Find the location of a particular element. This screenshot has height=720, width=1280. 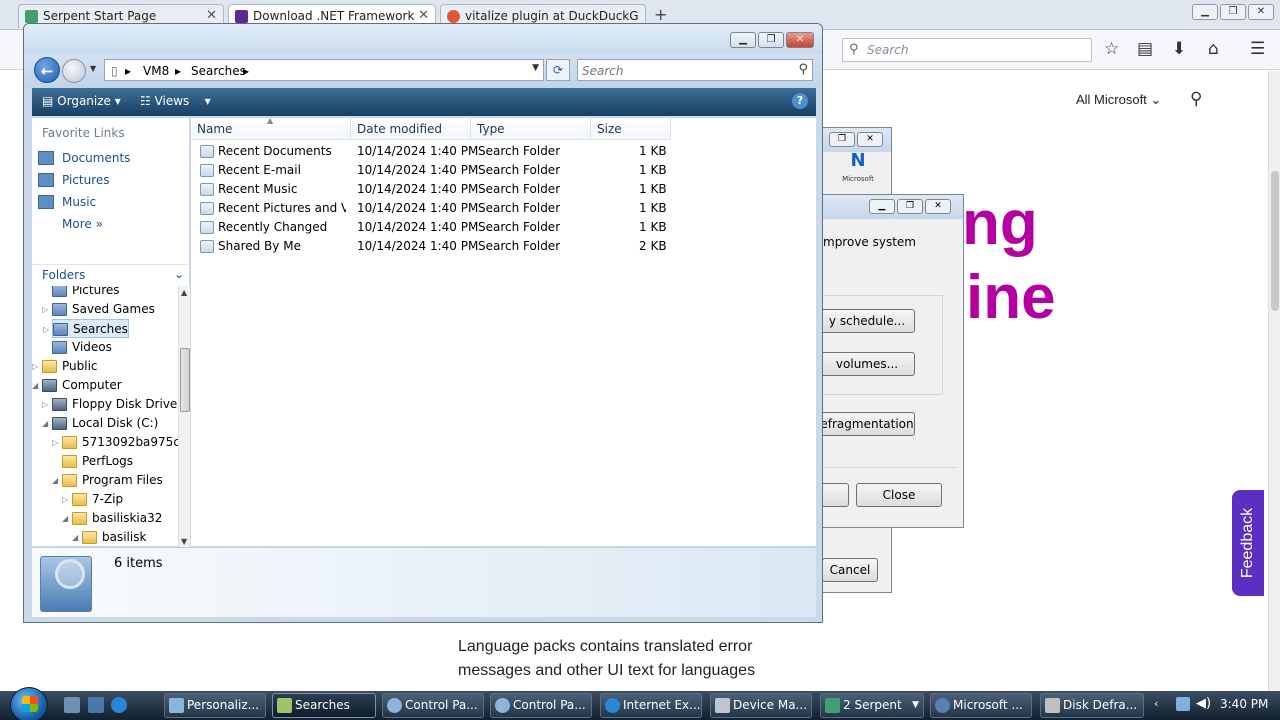

ok-button is located at coordinates (834, 495).